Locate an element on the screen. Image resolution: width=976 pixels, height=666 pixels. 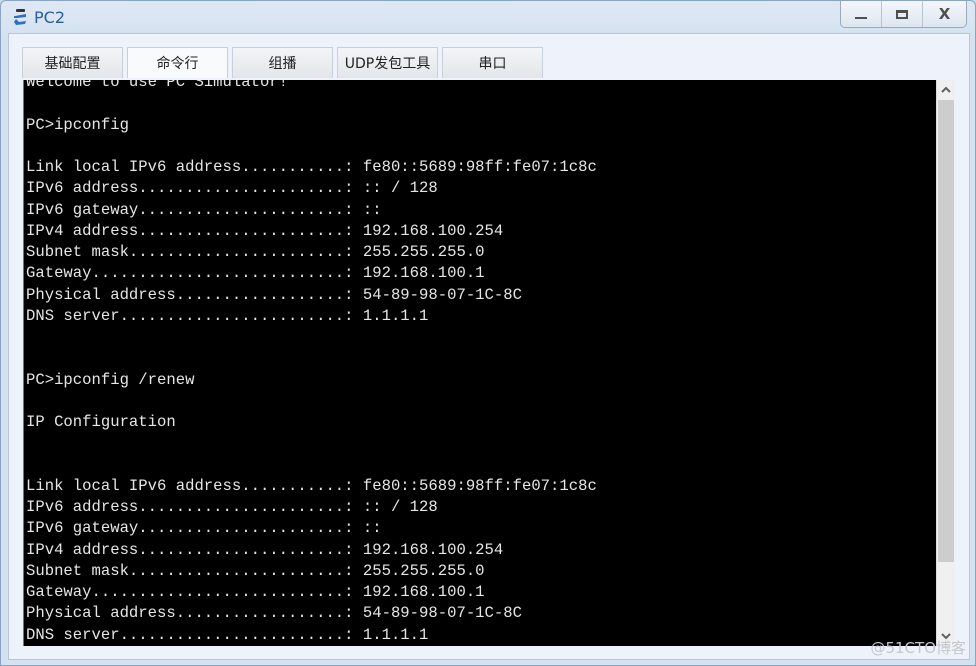
minimize-button is located at coordinates (861, 14).